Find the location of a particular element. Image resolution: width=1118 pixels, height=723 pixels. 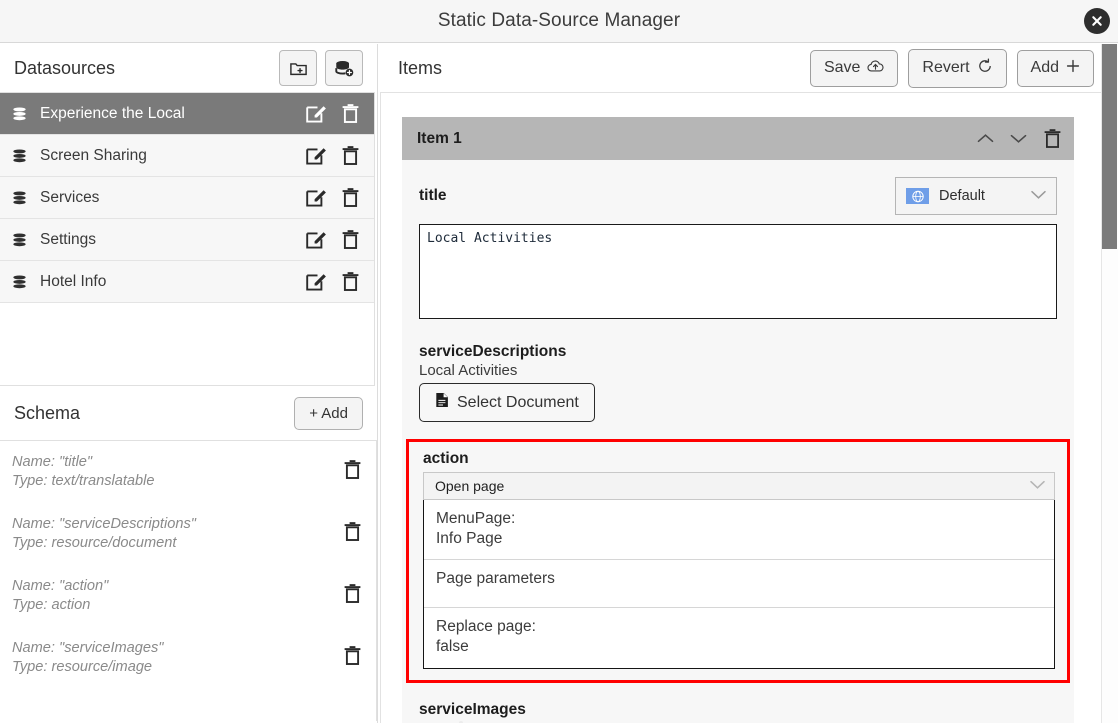

window-titlebar: Static Data-Source Manager is located at coordinates (559, 21).